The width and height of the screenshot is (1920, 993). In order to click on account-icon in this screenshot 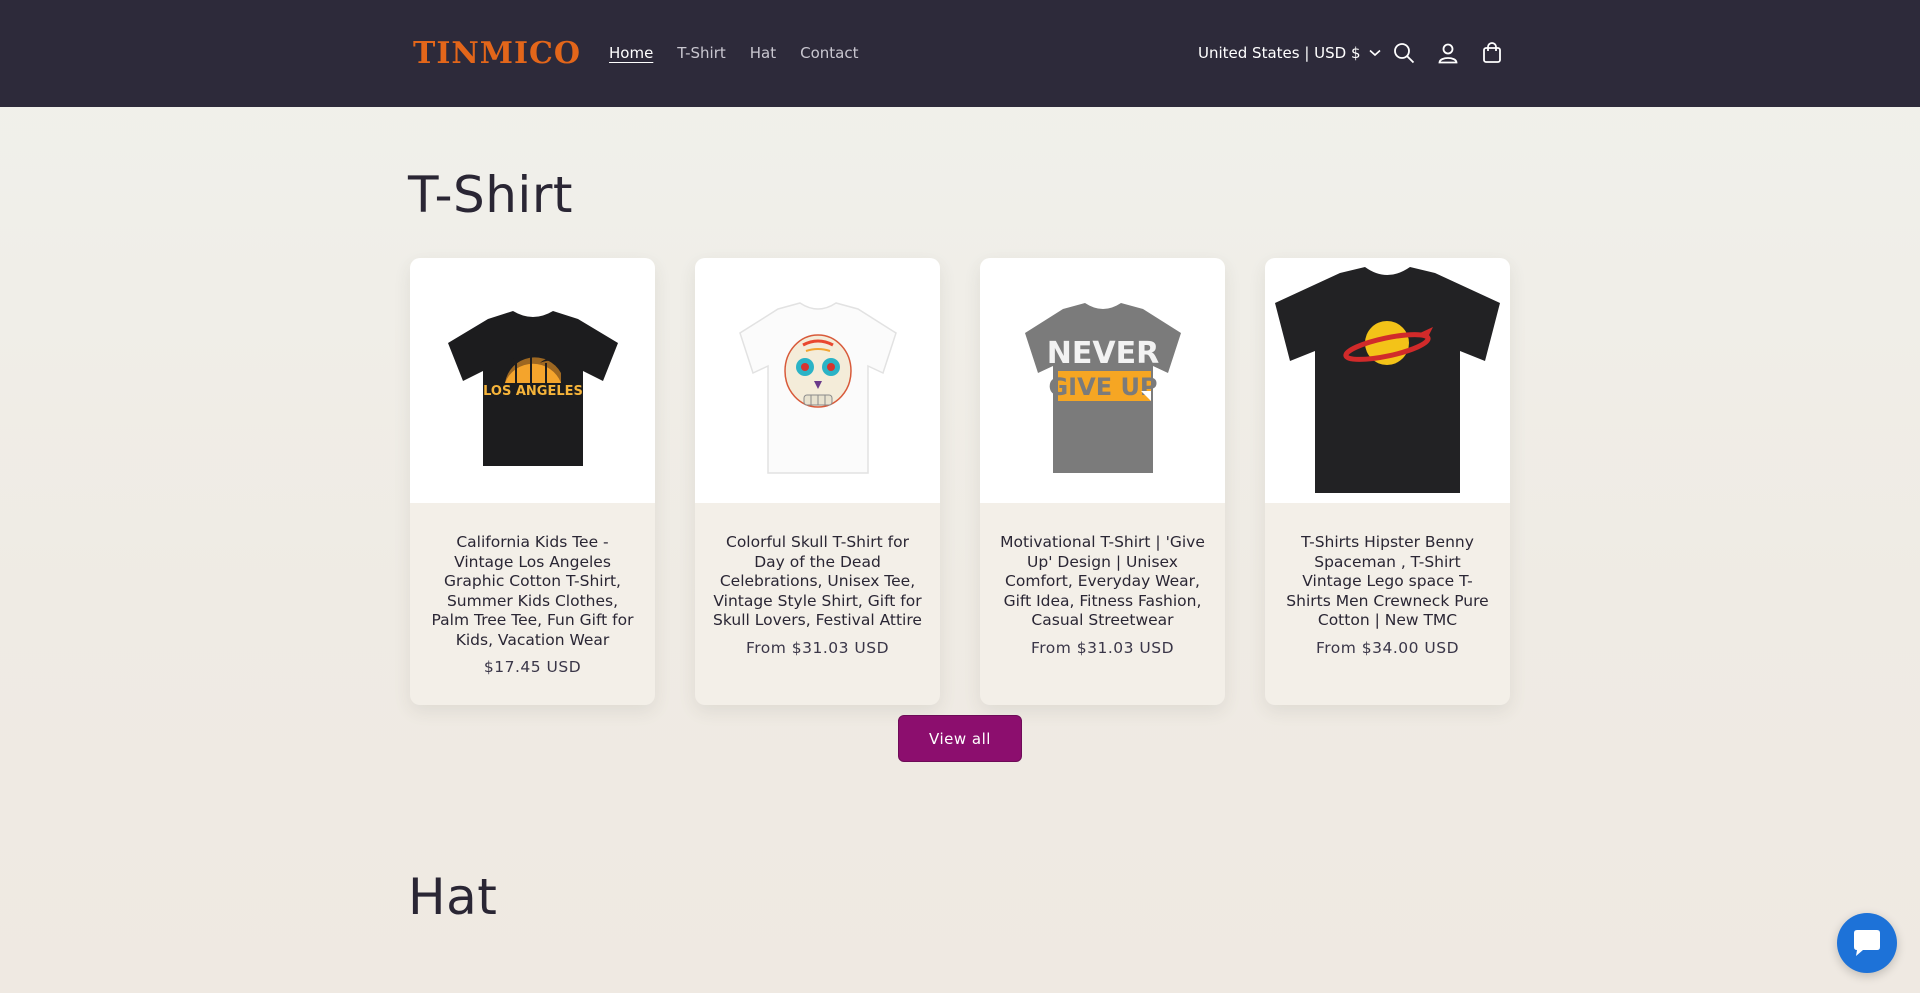, I will do `click(1448, 53)`.